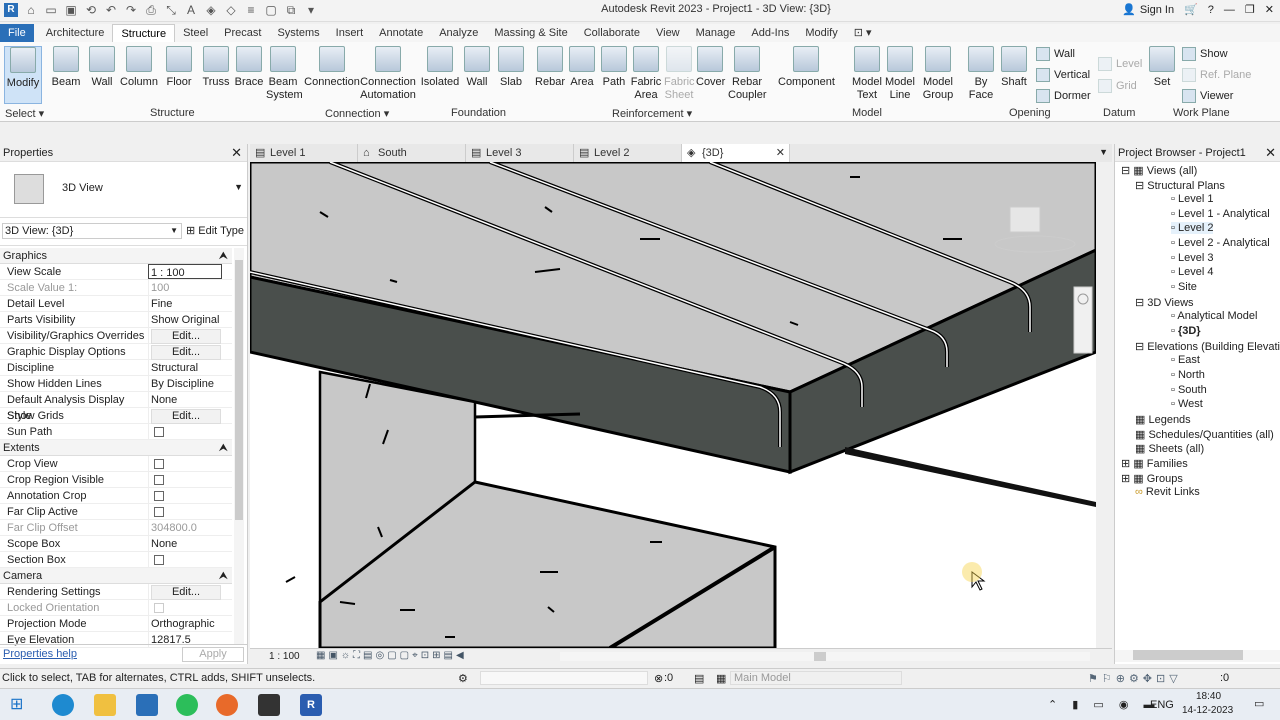  Describe the element at coordinates (1187, 404) in the screenshot. I see `tree-west: ▫ West` at that location.